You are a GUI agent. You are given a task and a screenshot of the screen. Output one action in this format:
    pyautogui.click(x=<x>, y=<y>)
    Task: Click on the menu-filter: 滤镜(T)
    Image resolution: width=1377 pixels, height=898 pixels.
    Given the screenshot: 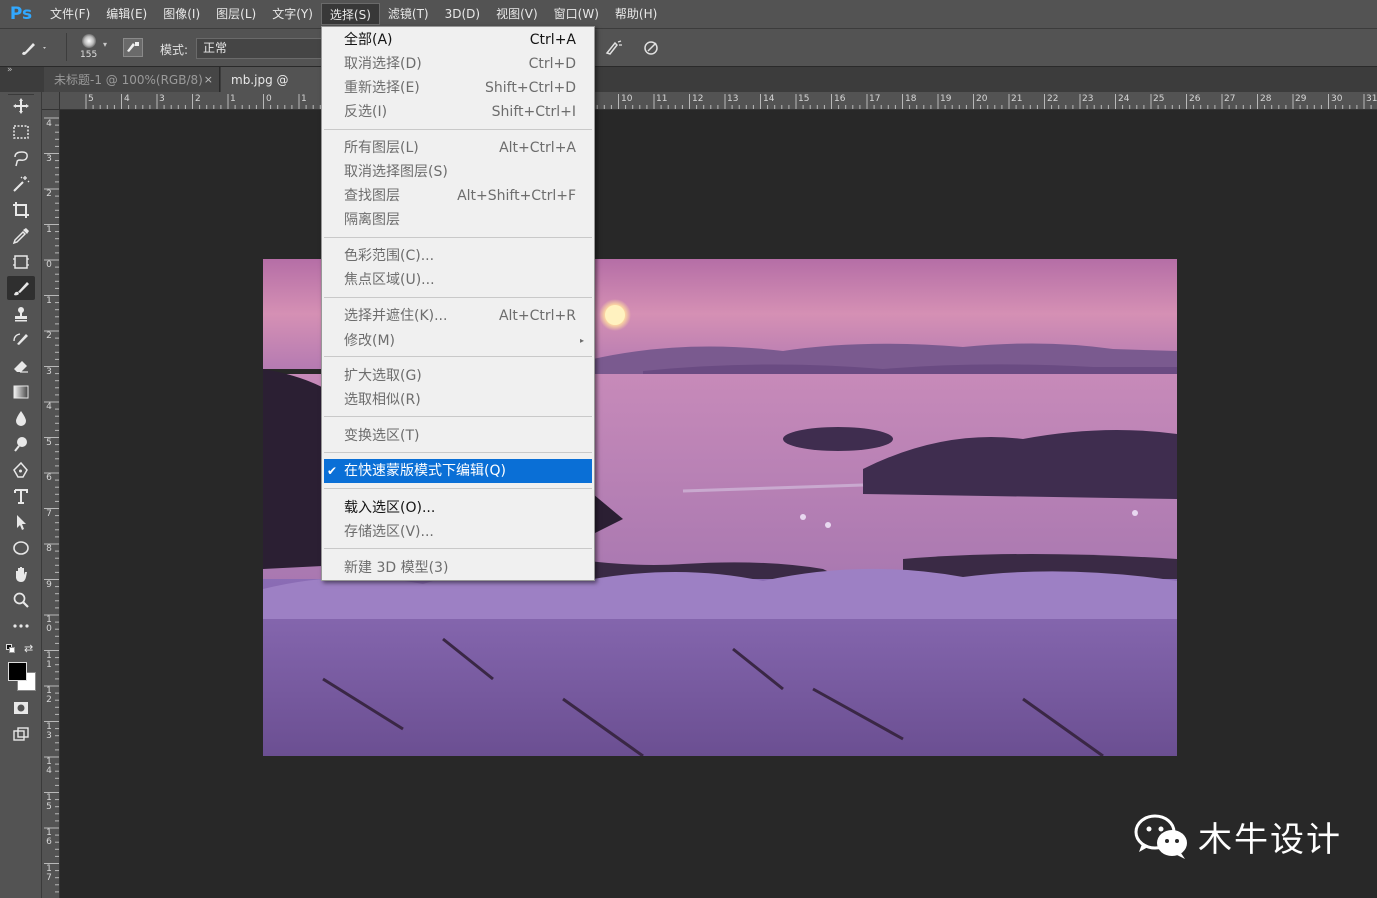 What is the action you would take?
    pyautogui.click(x=408, y=14)
    